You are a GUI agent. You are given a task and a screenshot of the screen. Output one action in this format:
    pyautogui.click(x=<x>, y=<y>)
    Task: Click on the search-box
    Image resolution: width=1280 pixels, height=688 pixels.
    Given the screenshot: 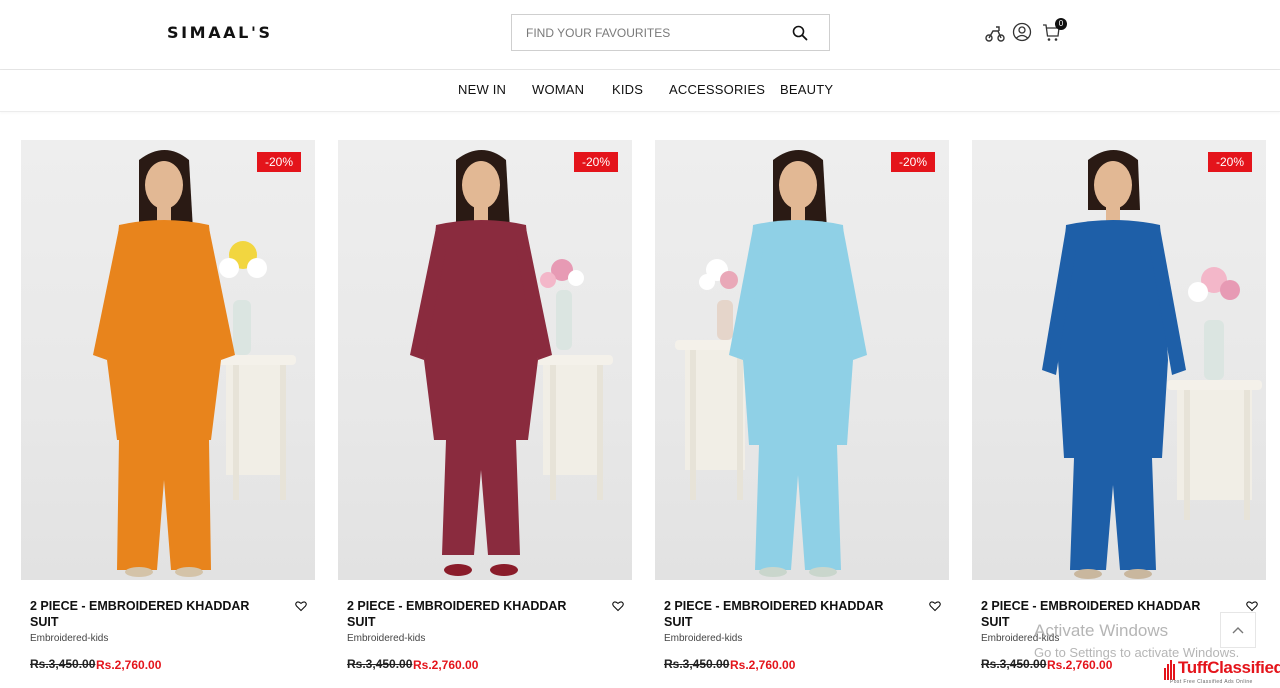 What is the action you would take?
    pyautogui.click(x=670, y=32)
    